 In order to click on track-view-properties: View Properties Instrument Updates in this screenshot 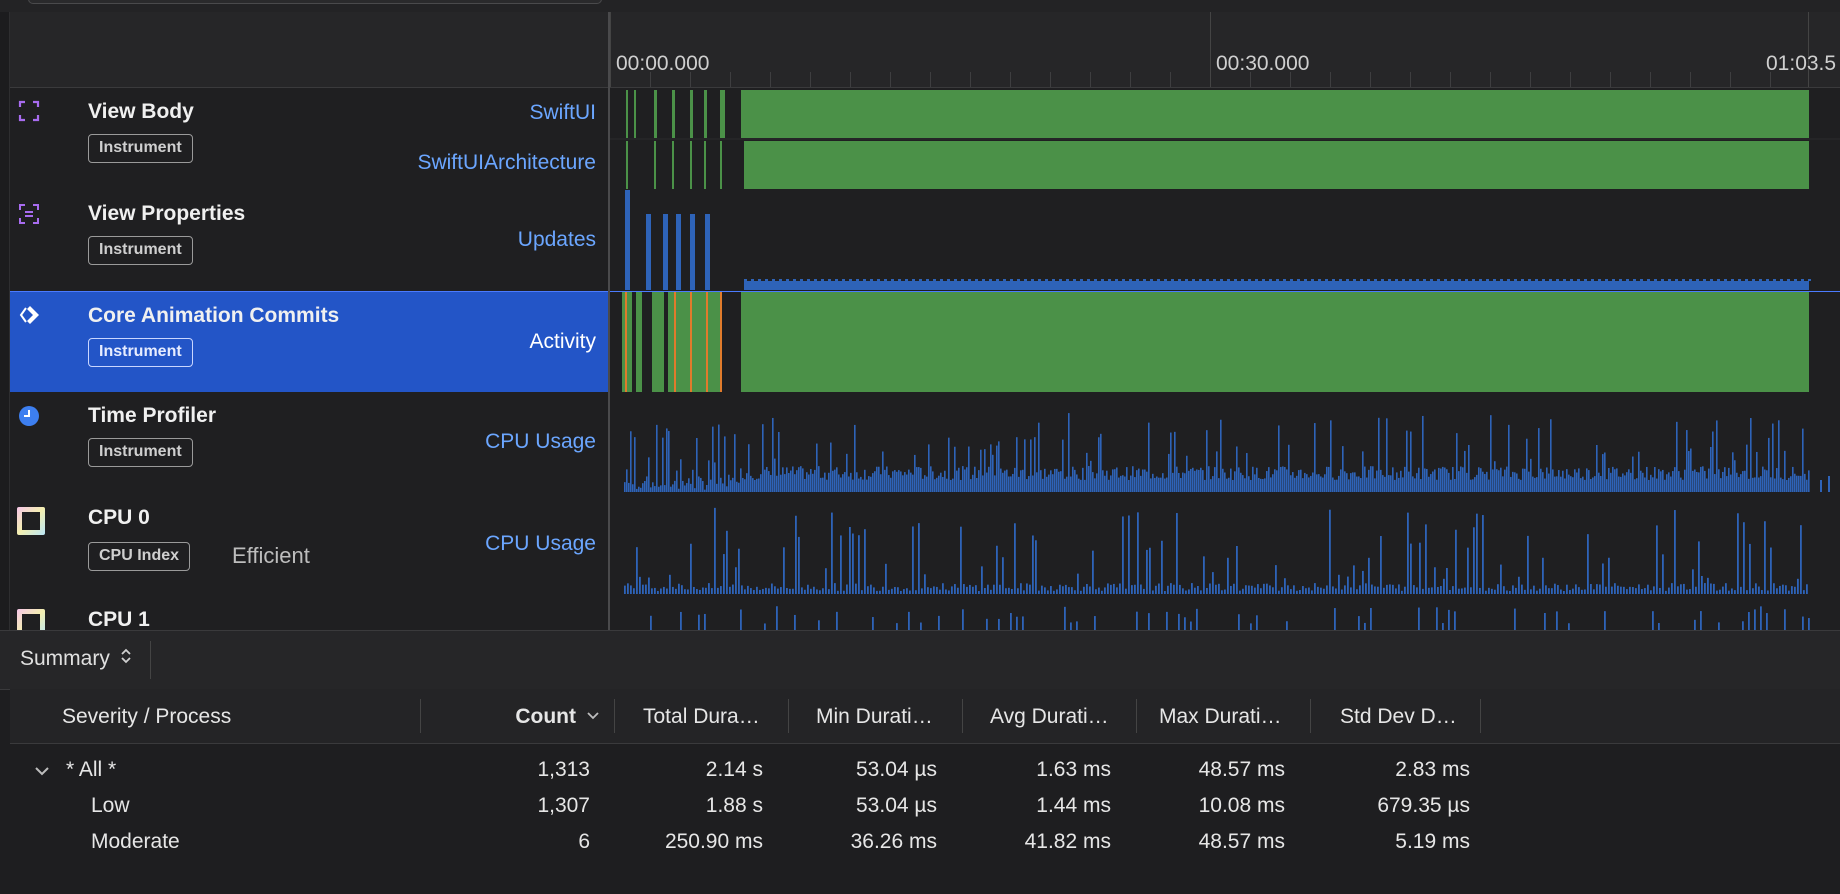, I will do `click(925, 241)`.